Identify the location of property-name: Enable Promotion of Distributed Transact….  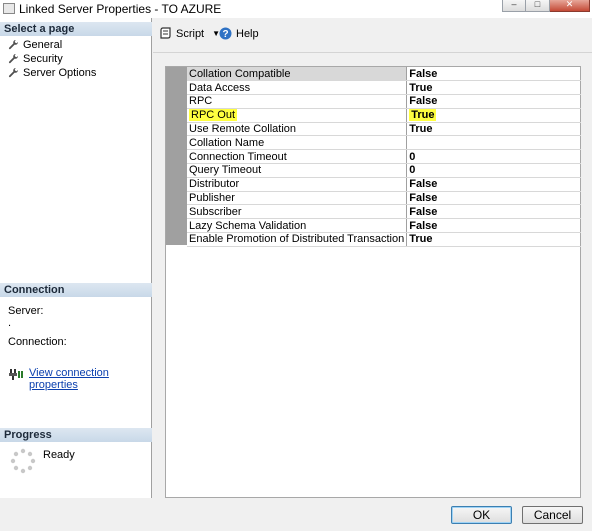
(297, 239).